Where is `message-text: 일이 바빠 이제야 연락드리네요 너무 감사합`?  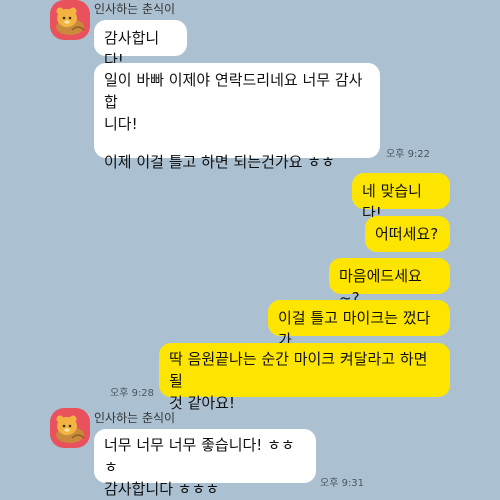 message-text: 일이 바빠 이제야 연락드리네요 너무 감사합 is located at coordinates (233, 91).